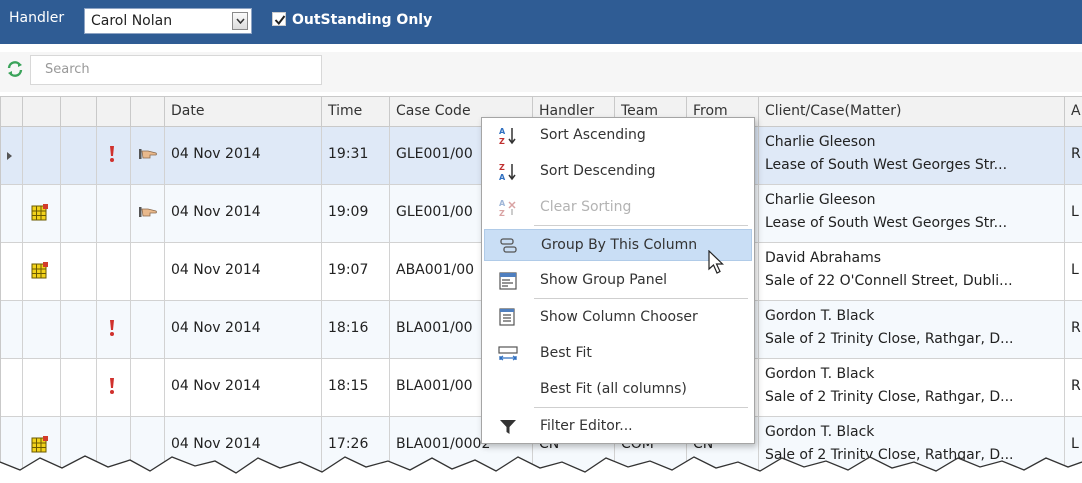 The image size is (1082, 483). I want to click on header-date-label: Date, so click(188, 111).